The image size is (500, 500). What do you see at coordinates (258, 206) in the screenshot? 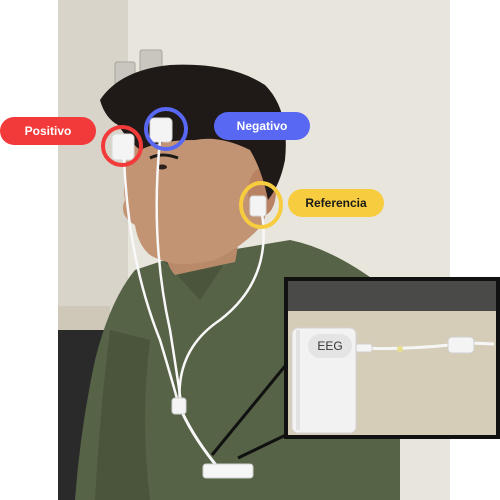
I see `electrode-referencia` at bounding box center [258, 206].